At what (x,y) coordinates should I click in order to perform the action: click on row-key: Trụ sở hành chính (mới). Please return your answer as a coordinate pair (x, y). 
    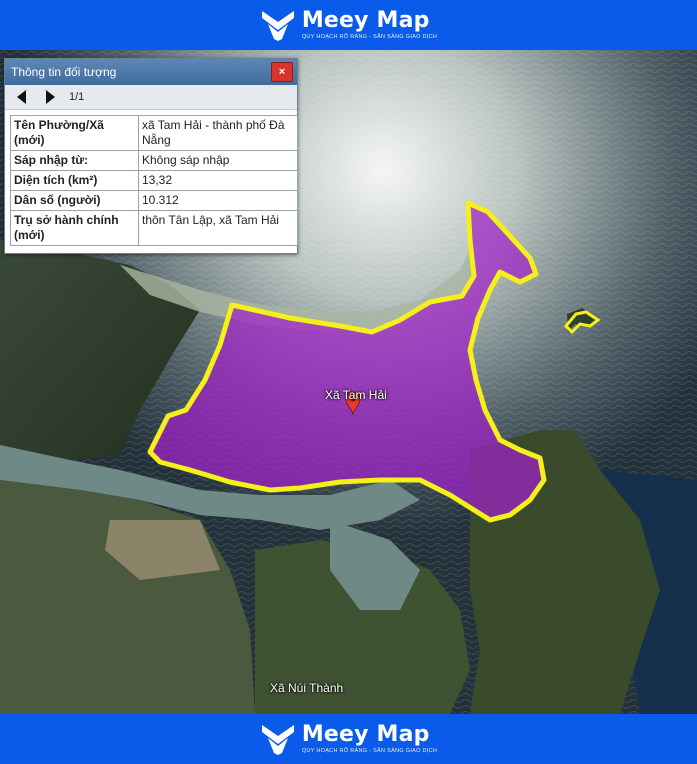
    Looking at the image, I should click on (74, 228).